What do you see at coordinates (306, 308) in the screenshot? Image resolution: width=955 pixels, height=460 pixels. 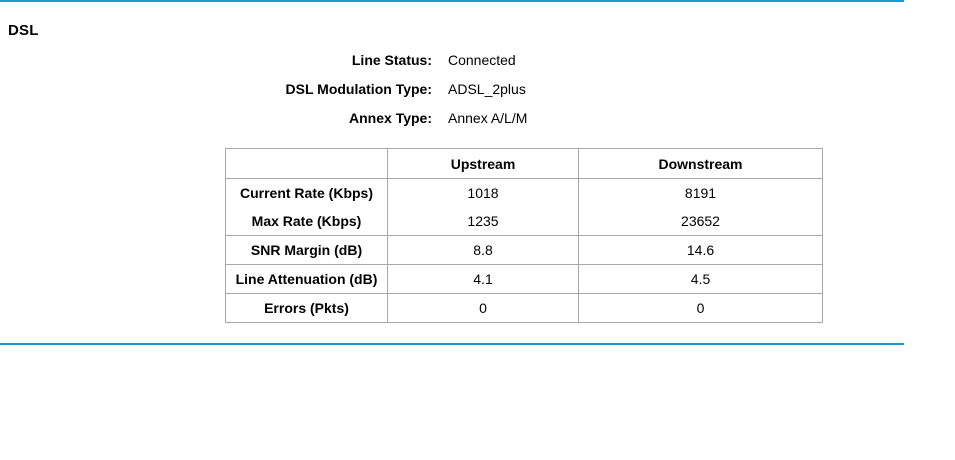 I see `row-label: Errors (Pkts)` at bounding box center [306, 308].